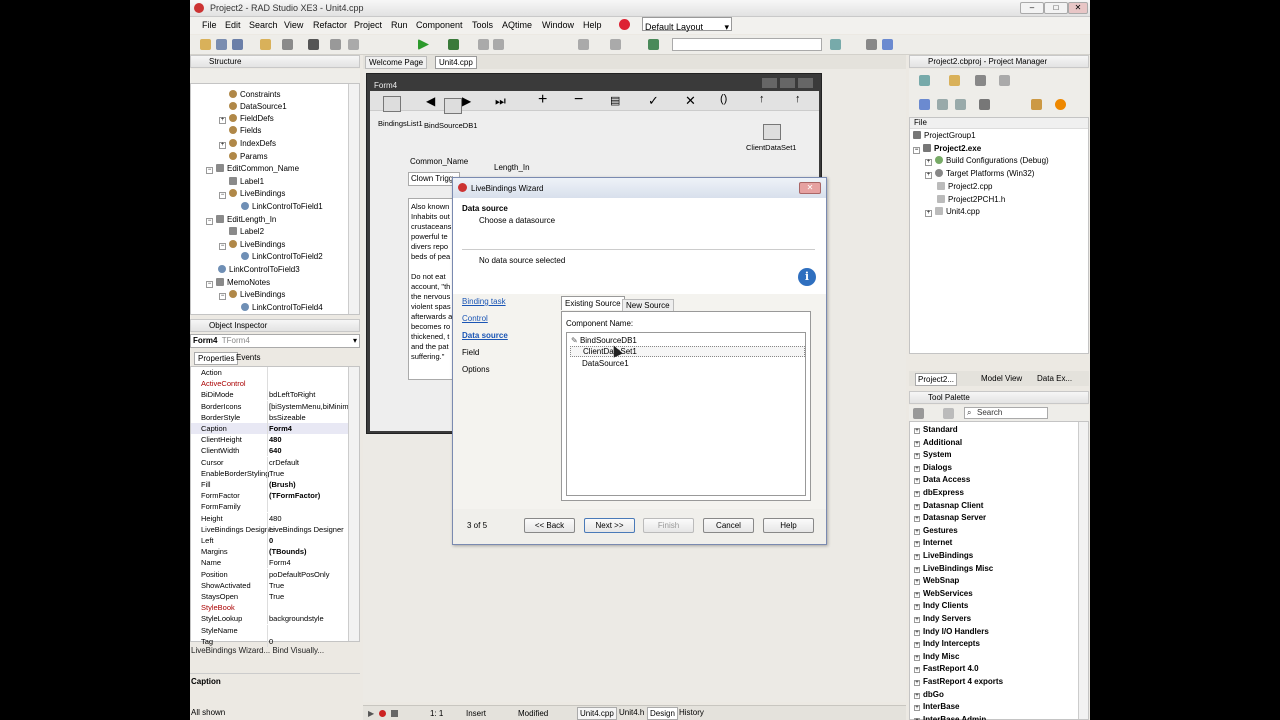 This screenshot has width=1280, height=720. Describe the element at coordinates (728, 525) in the screenshot. I see `cancel-button: Cancel` at that location.